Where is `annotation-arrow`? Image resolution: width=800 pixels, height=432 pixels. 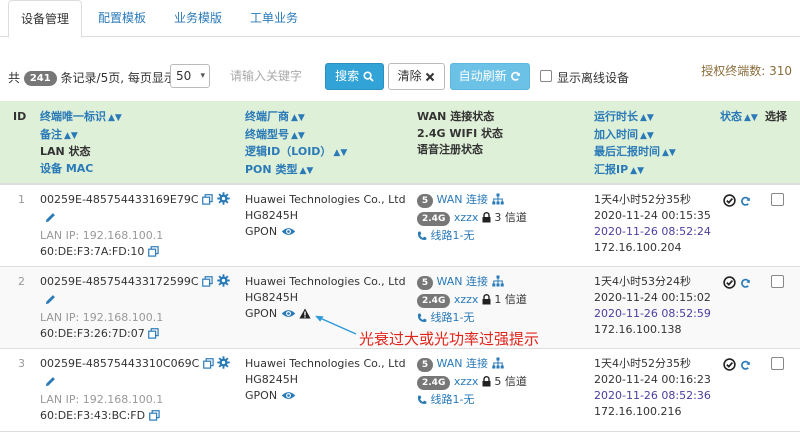
annotation-arrow is located at coordinates (336, 325).